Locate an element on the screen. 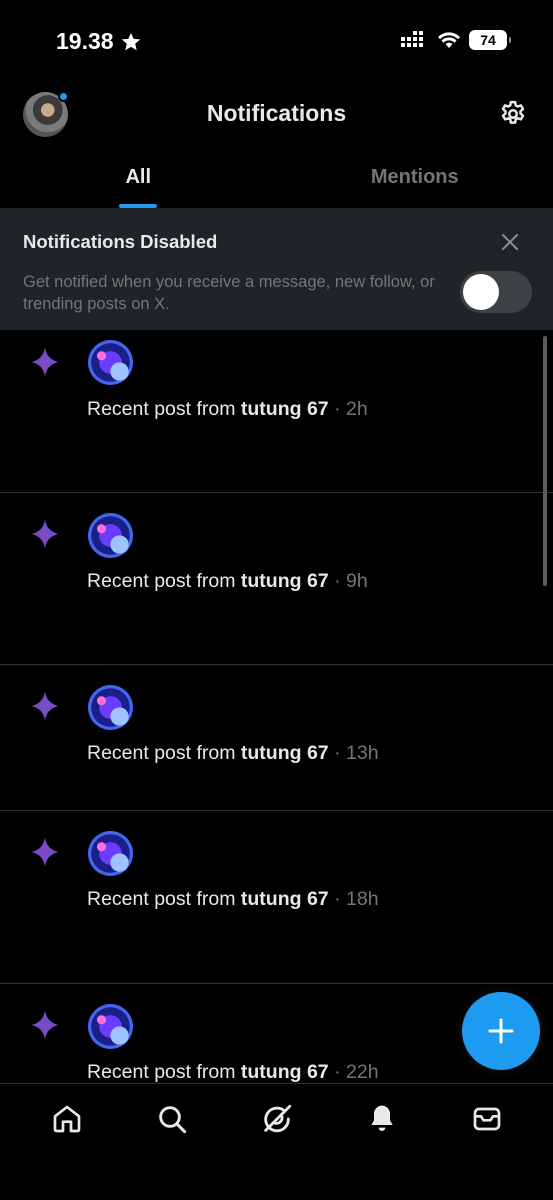  tab-mentions: Mentions is located at coordinates (415, 179).